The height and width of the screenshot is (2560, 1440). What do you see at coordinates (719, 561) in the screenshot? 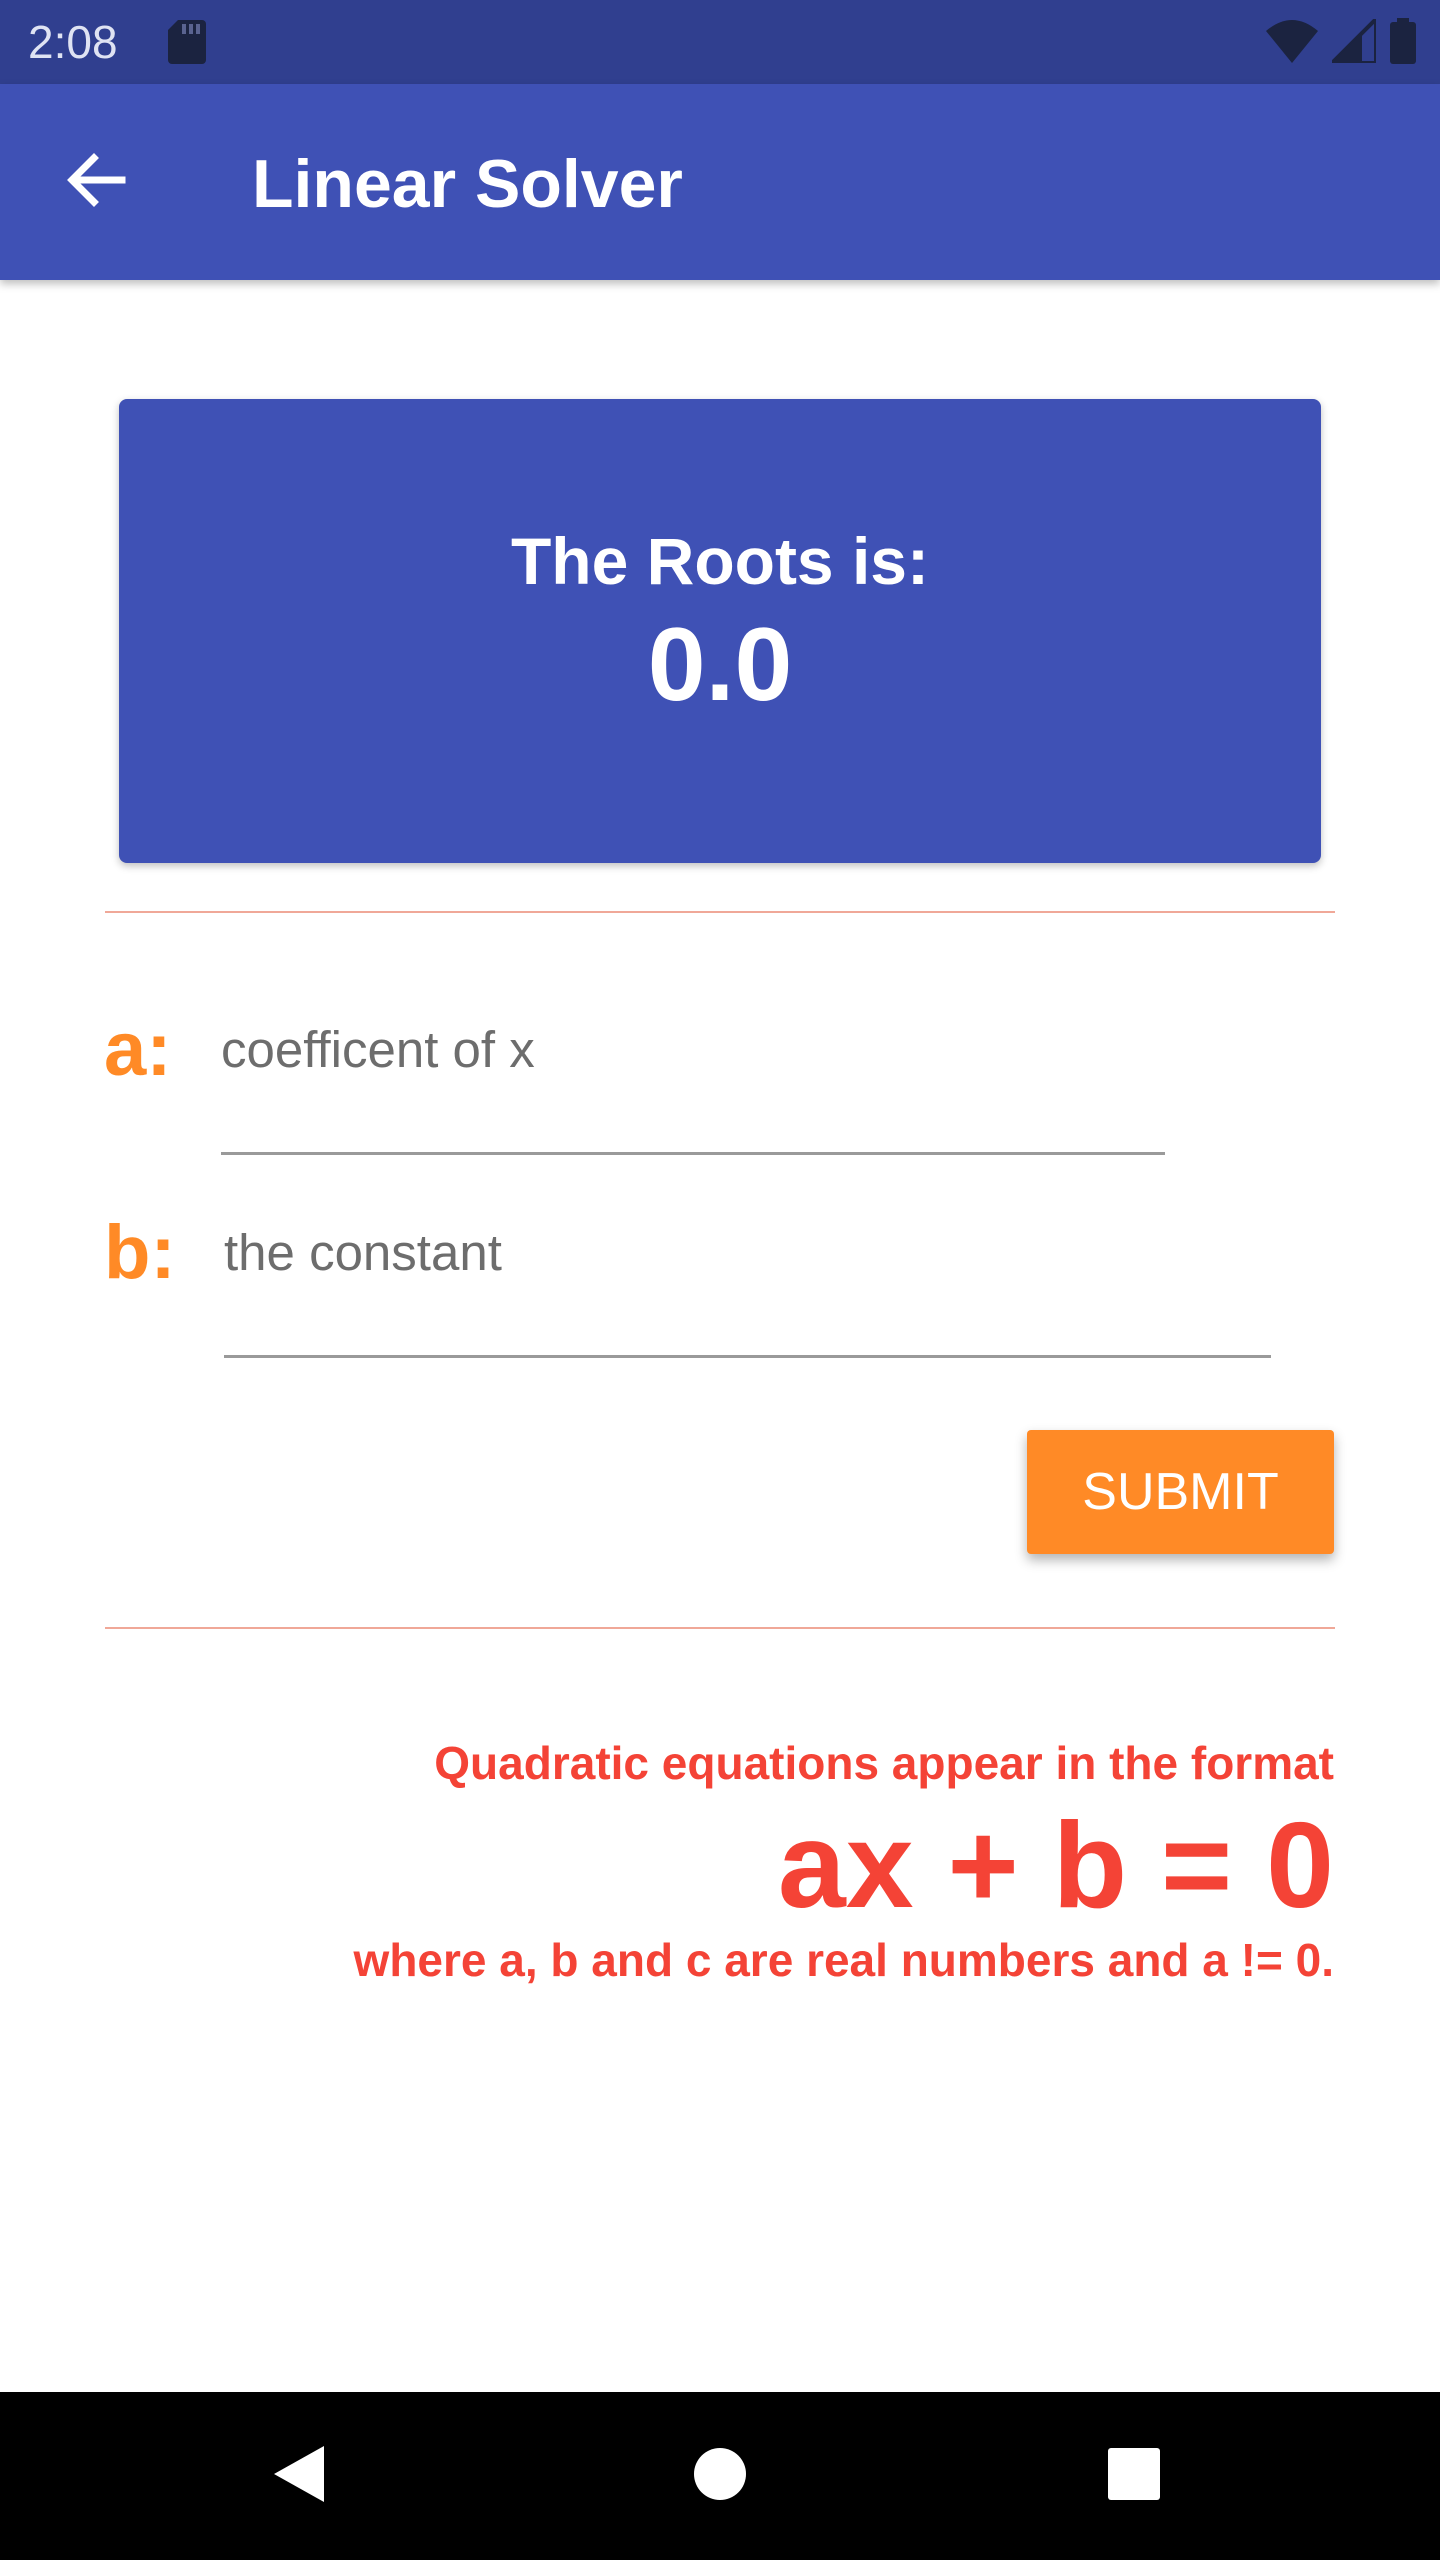
I see `result-label: The Roots is:` at bounding box center [719, 561].